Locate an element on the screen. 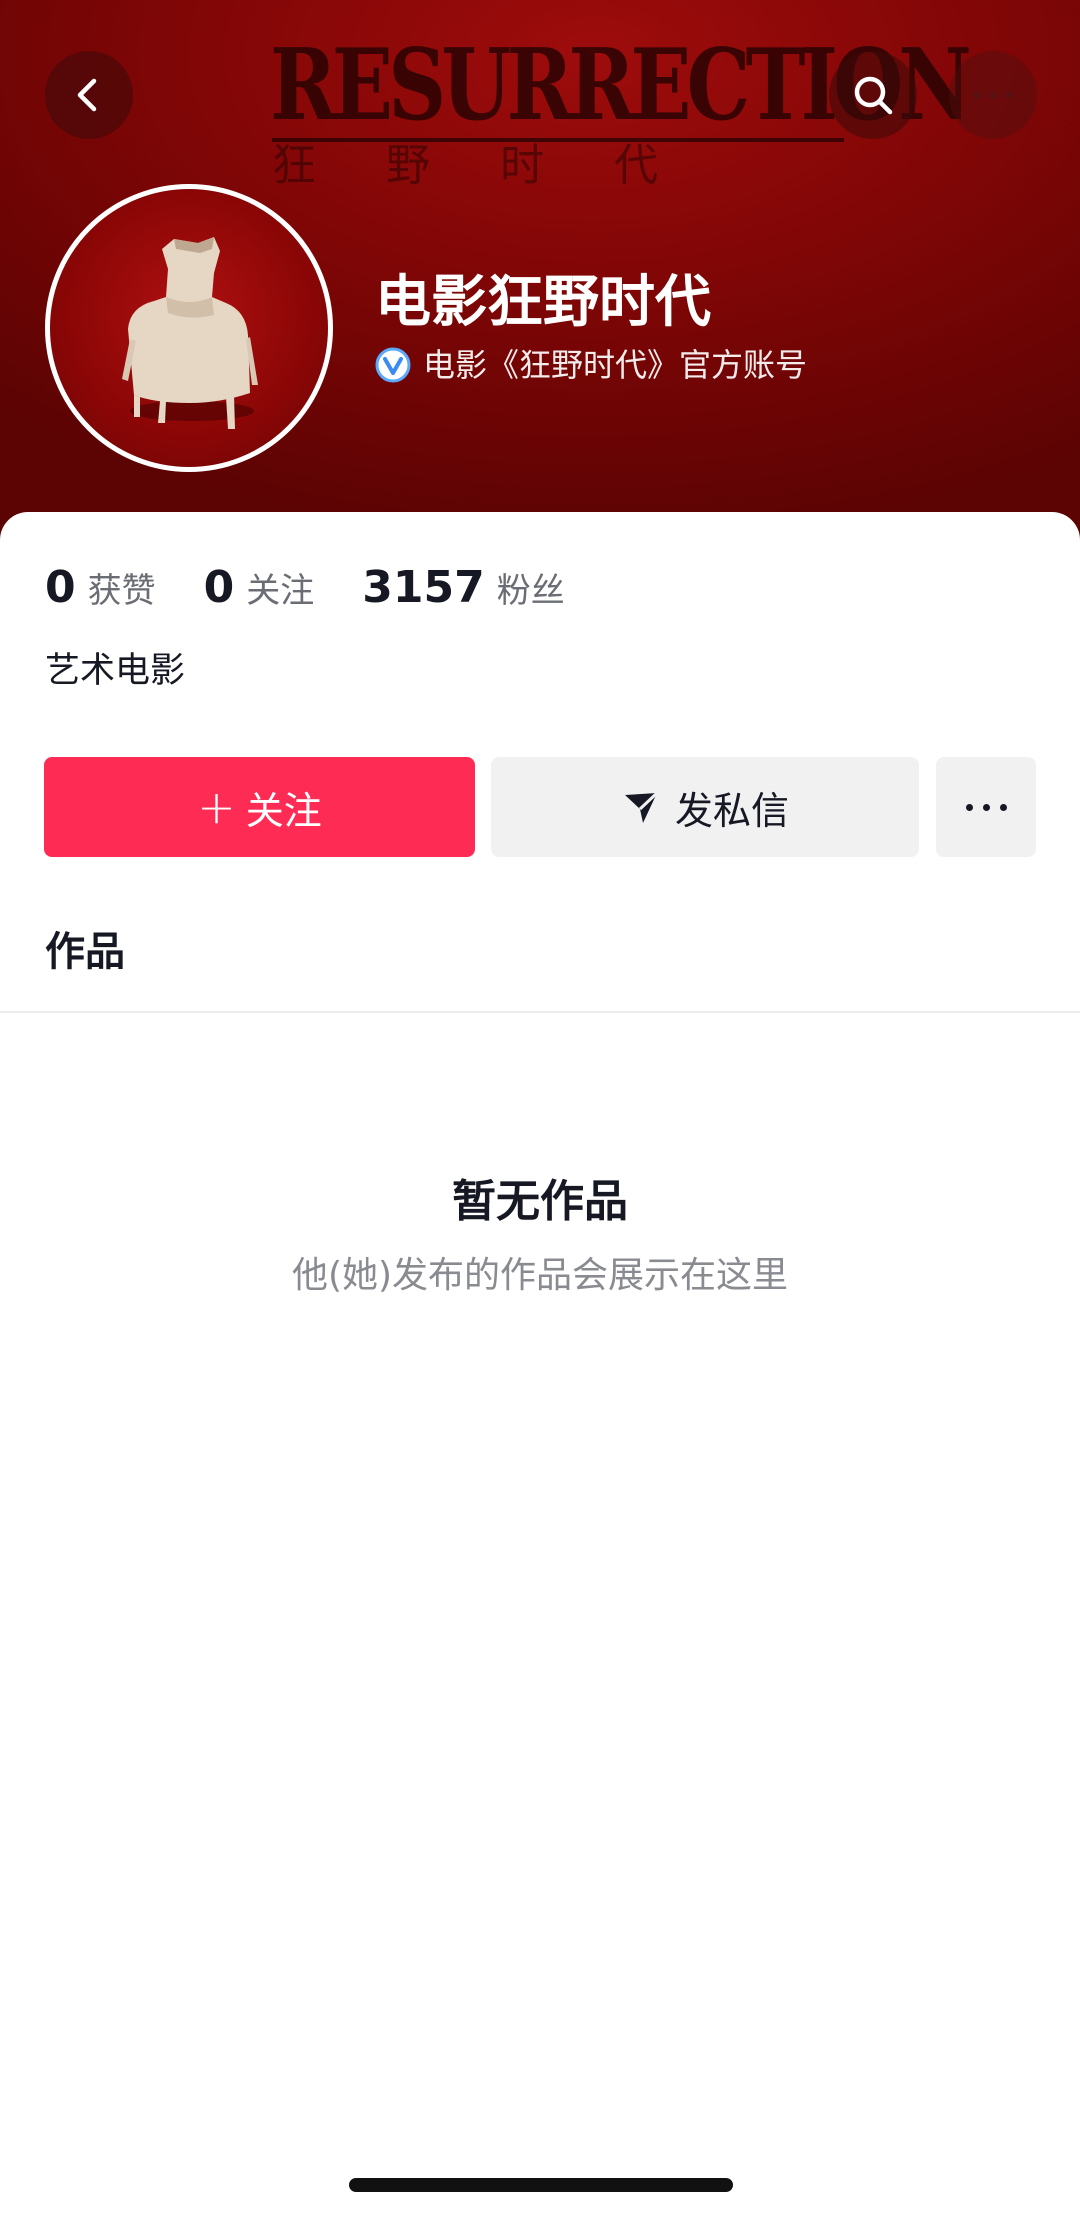 The width and height of the screenshot is (1080, 2213). stat-likes: 0 获赞 is located at coordinates (100, 587).